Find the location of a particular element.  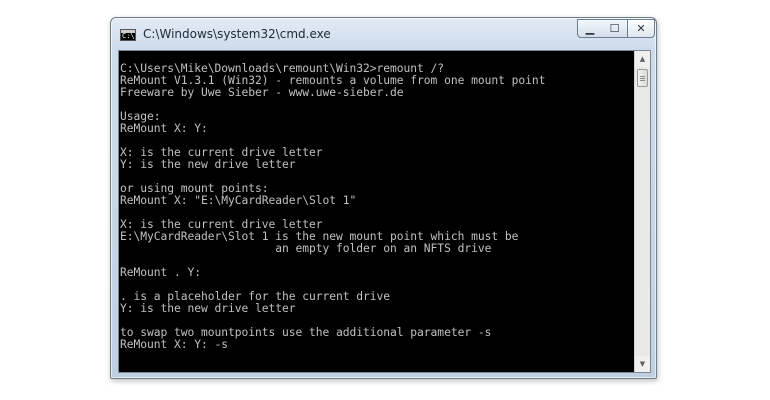

console-line: an empty folder on an NFTS drive is located at coordinates (306, 248).